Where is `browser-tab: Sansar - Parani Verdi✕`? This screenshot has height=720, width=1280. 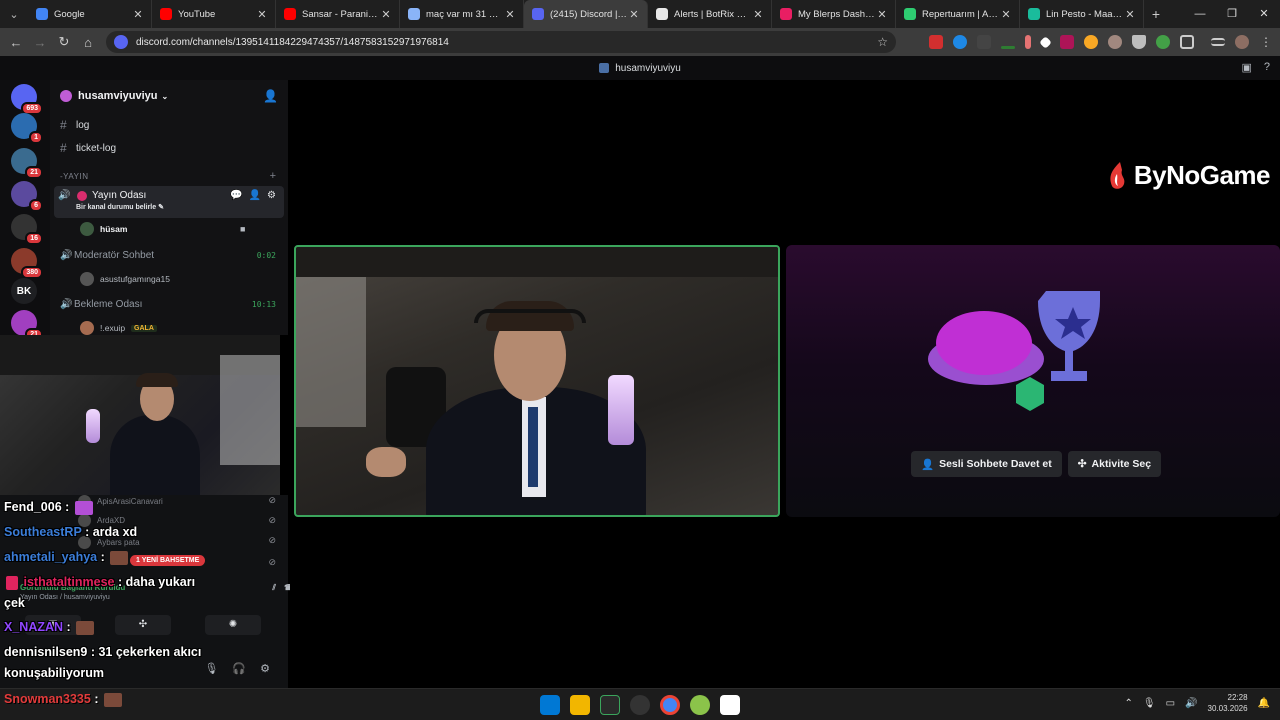
browser-tab: Sansar - Parani Verdi✕ is located at coordinates (338, 14).